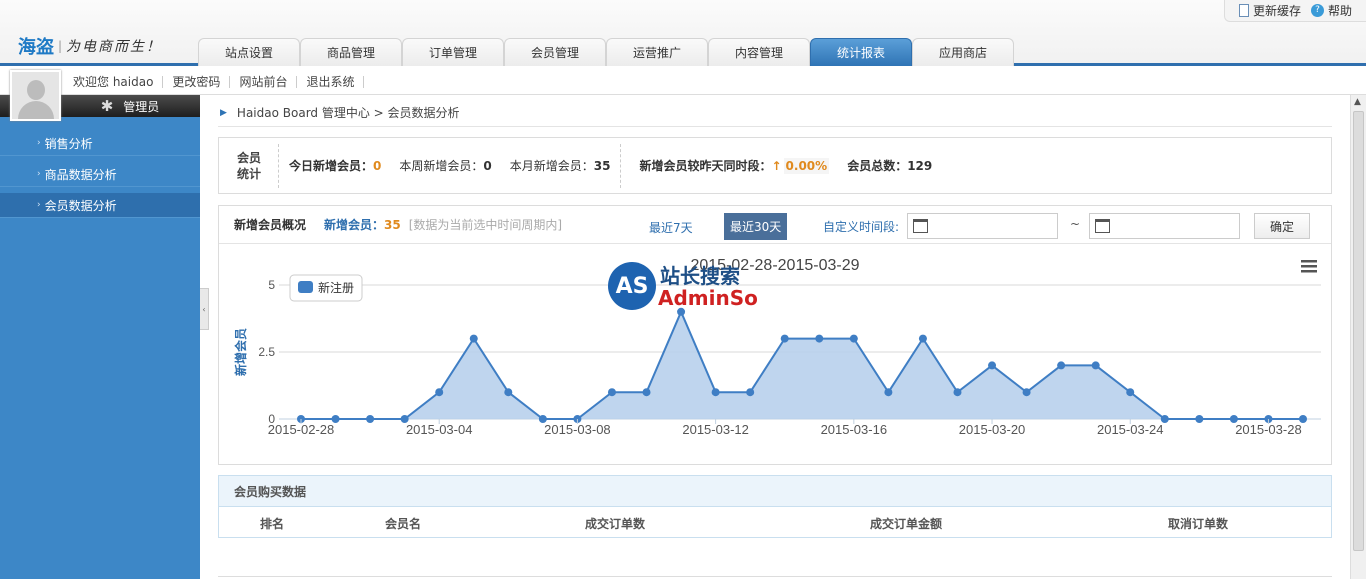 The image size is (1366, 579). I want to click on vertical-scrollbar: ▲, so click(1358, 337).